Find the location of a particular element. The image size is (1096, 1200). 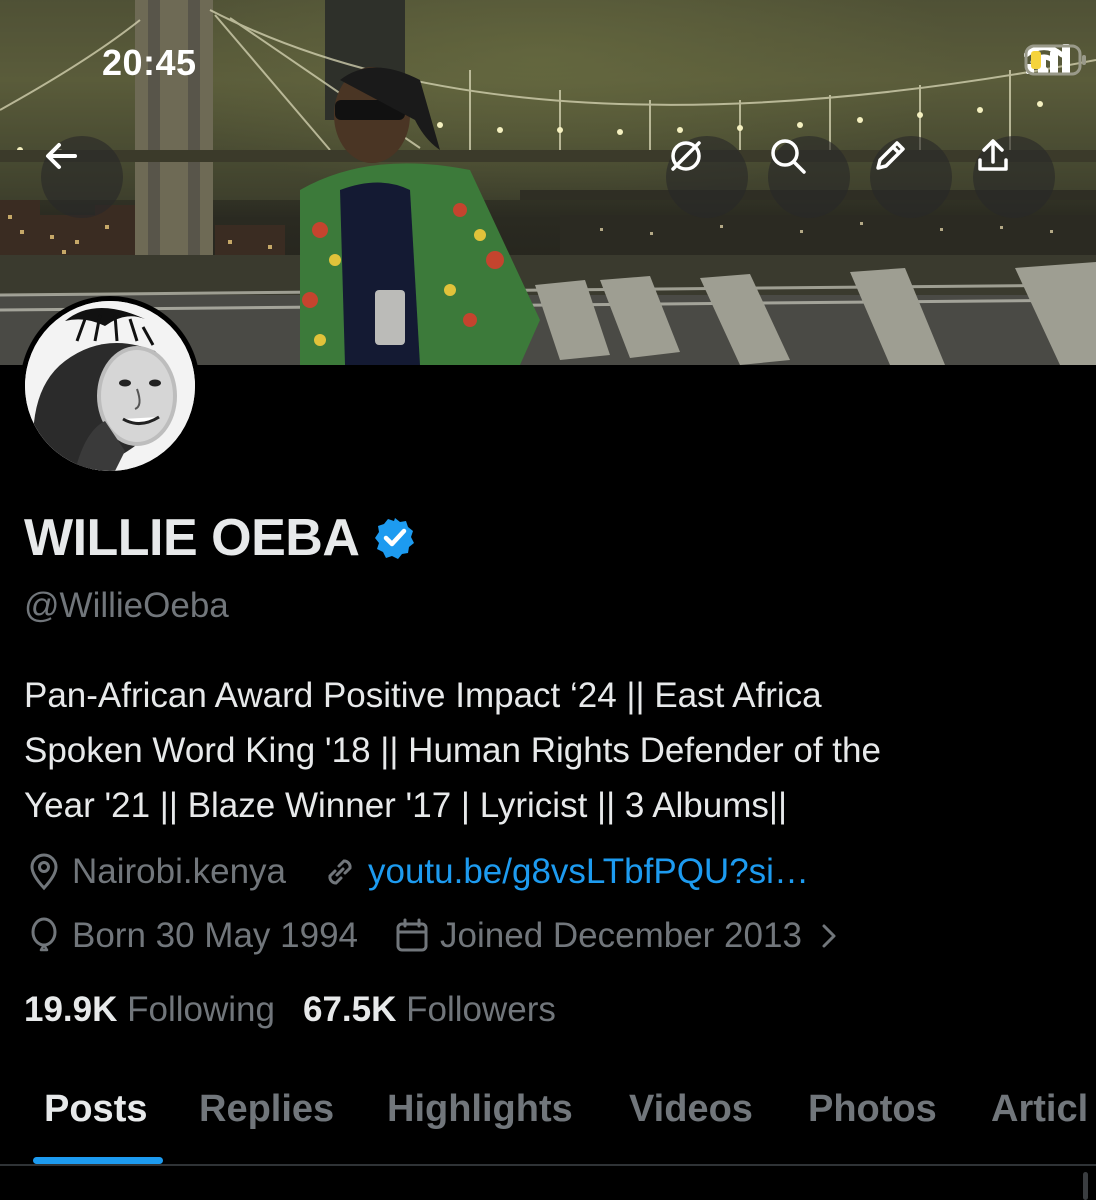

following-count: 19.9K is located at coordinates (71, 1009).